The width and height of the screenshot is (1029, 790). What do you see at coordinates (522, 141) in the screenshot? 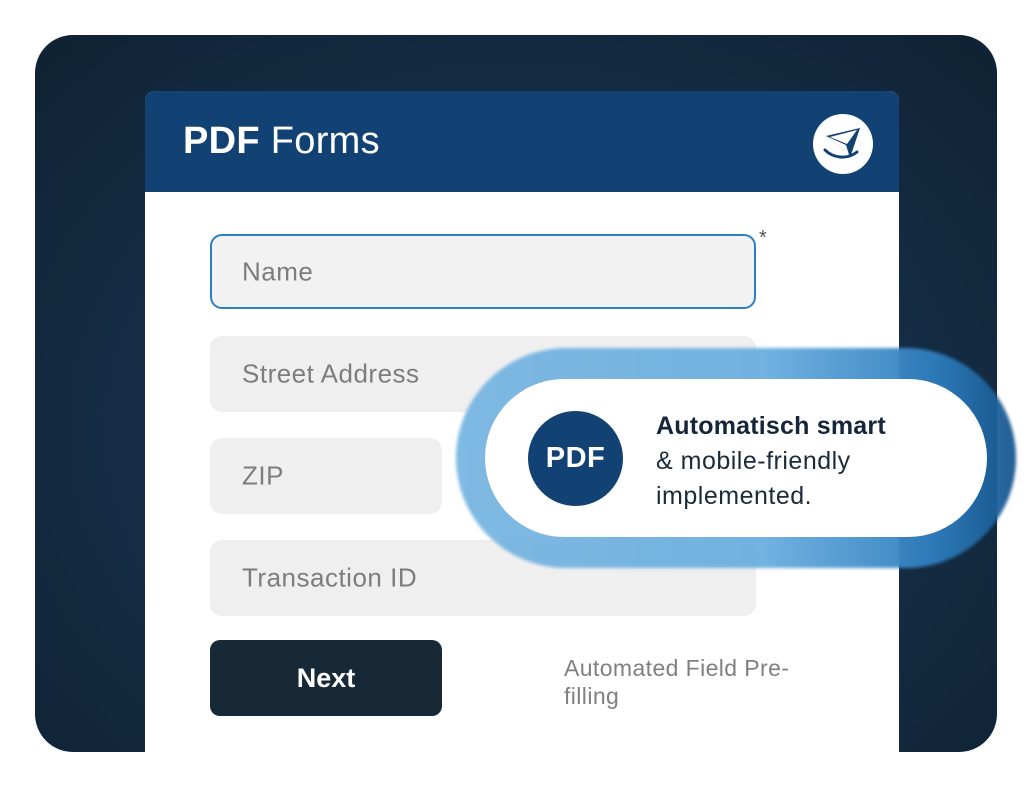
I see `form-header: PDF Forms` at bounding box center [522, 141].